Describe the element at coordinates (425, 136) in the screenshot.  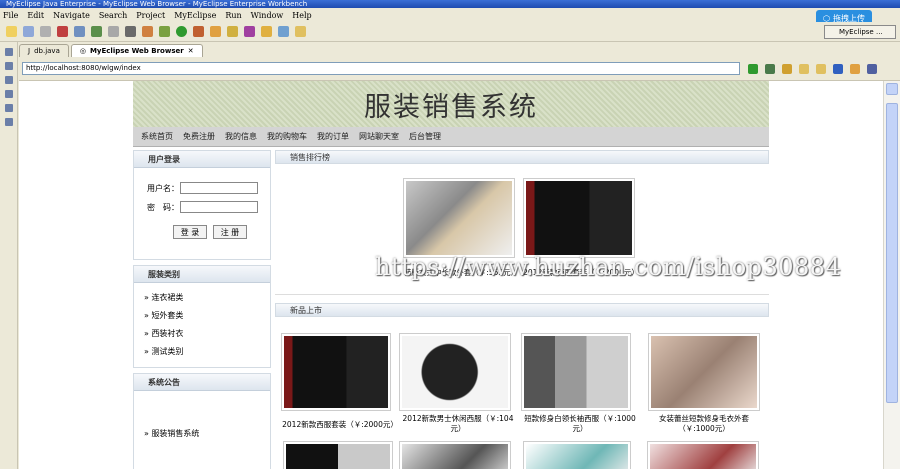
I see `nav-admin: 后台管理` at that location.